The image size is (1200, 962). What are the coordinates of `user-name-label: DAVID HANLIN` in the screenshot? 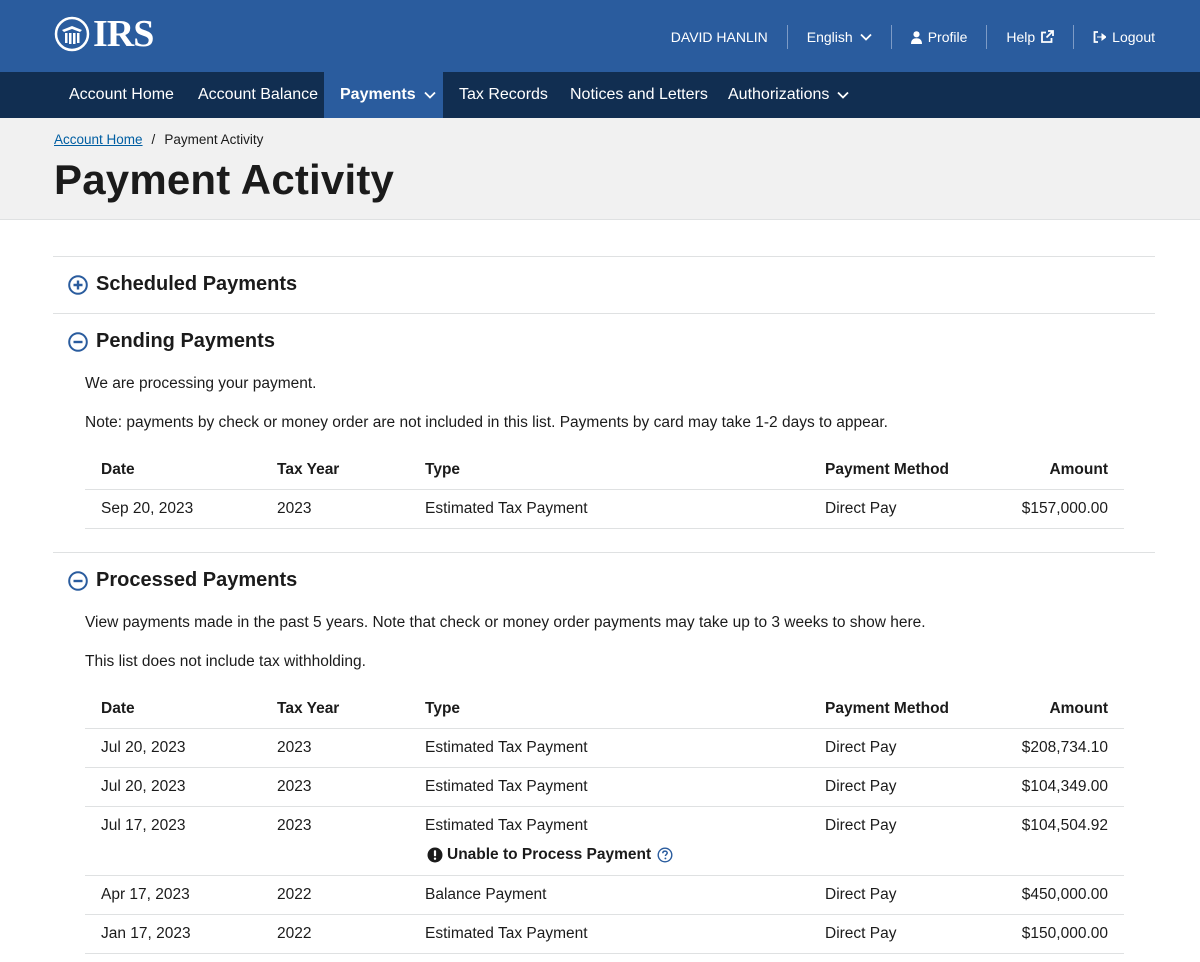 It's located at (719, 37).